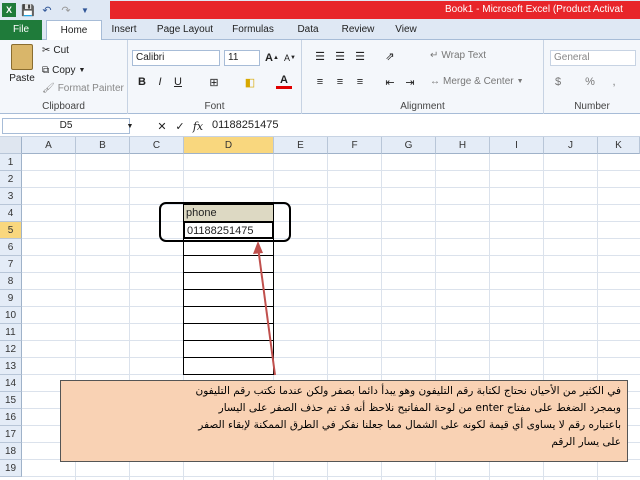  Describe the element at coordinates (592, 106) in the screenshot. I see `number-label: Number` at that location.